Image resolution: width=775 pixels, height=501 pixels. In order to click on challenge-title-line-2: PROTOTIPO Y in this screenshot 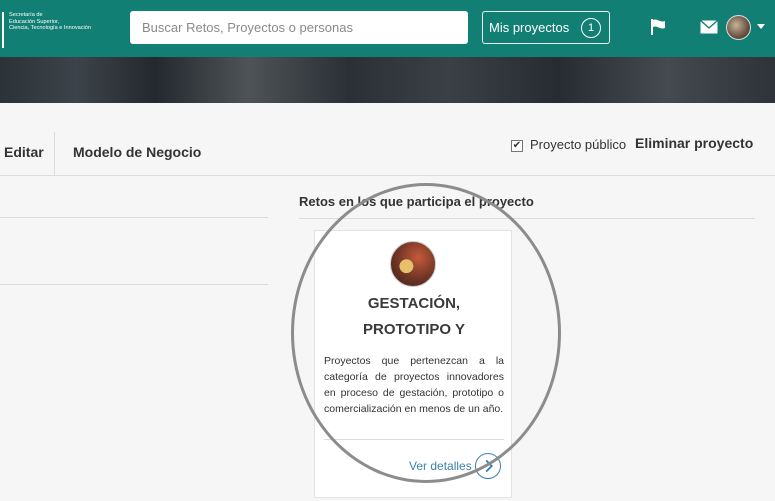, I will do `click(414, 329)`.